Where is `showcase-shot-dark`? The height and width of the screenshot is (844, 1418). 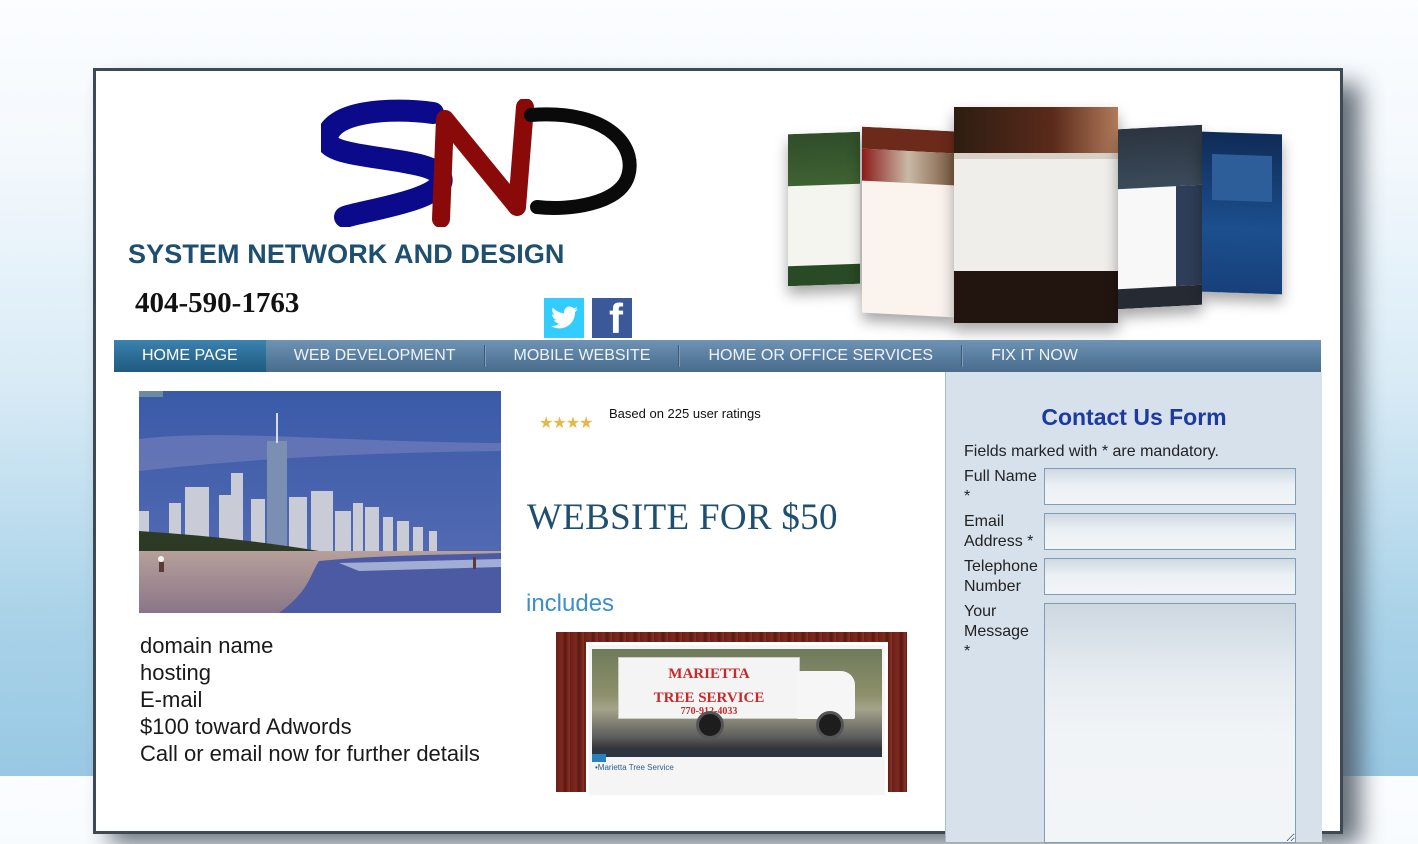 showcase-shot-dark is located at coordinates (1160, 217).